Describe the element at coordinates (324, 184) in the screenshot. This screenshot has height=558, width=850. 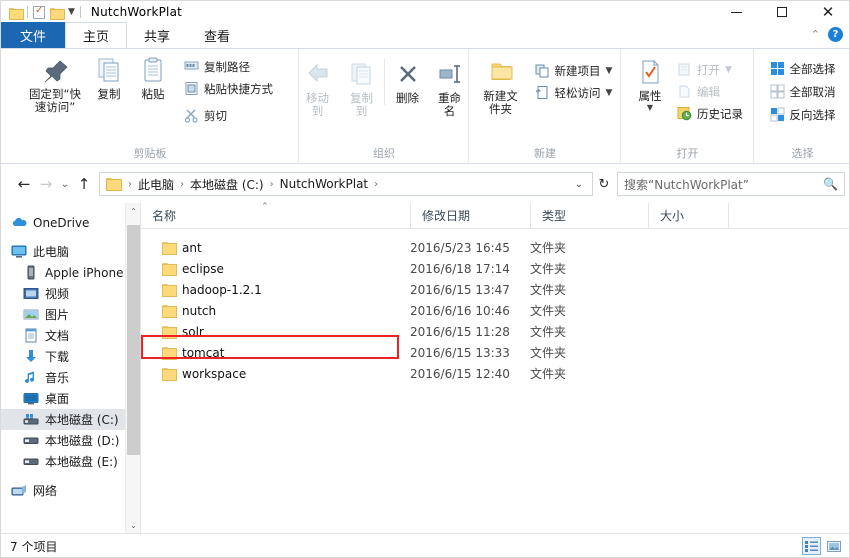
I see `breadcrumb-current-folder: NutchWorkPlat` at that location.